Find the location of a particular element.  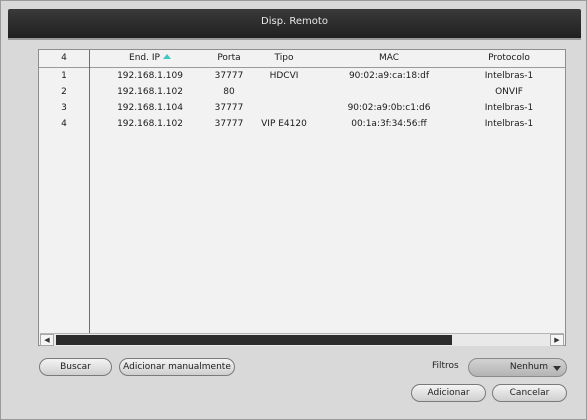

search-button: Buscar is located at coordinates (75, 367).